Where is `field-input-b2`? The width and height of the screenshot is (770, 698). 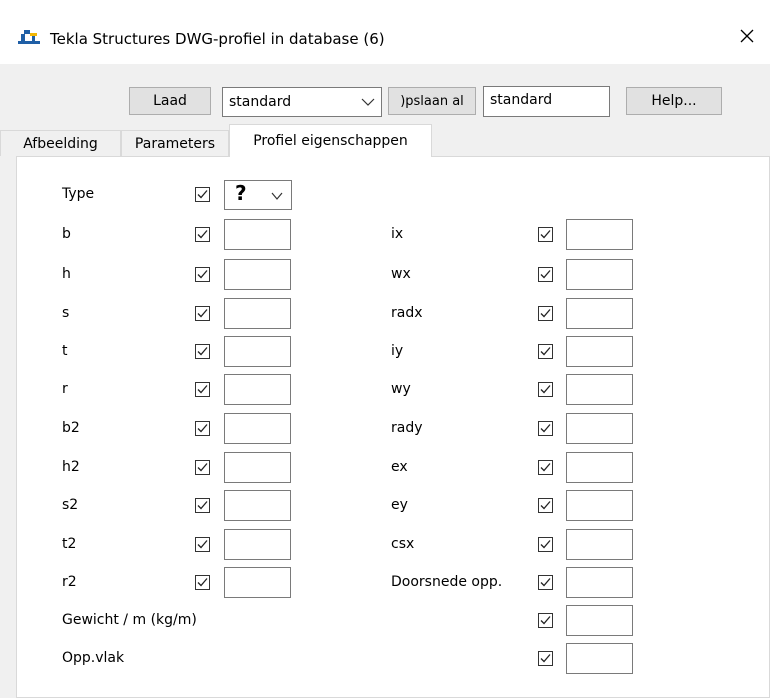 field-input-b2 is located at coordinates (257, 428).